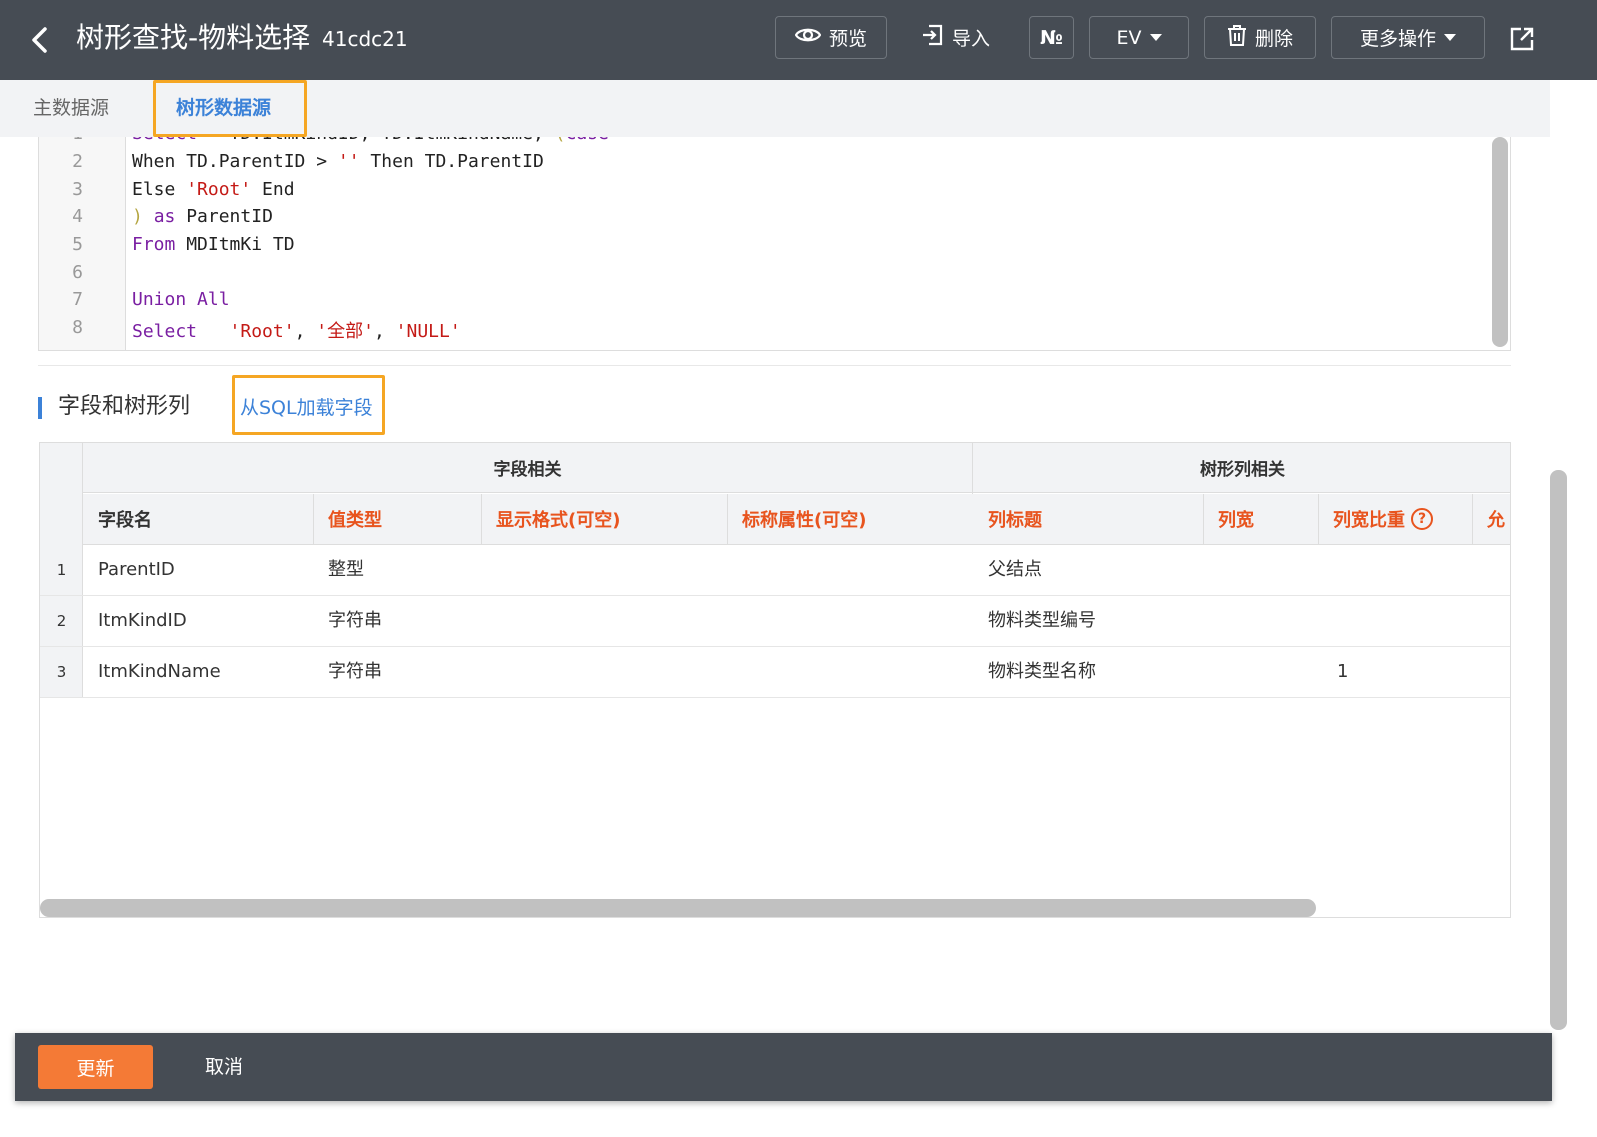 This screenshot has height=1137, width=1597. I want to click on col-header-nominal-attr: 标称属性(可空), so click(850, 519).